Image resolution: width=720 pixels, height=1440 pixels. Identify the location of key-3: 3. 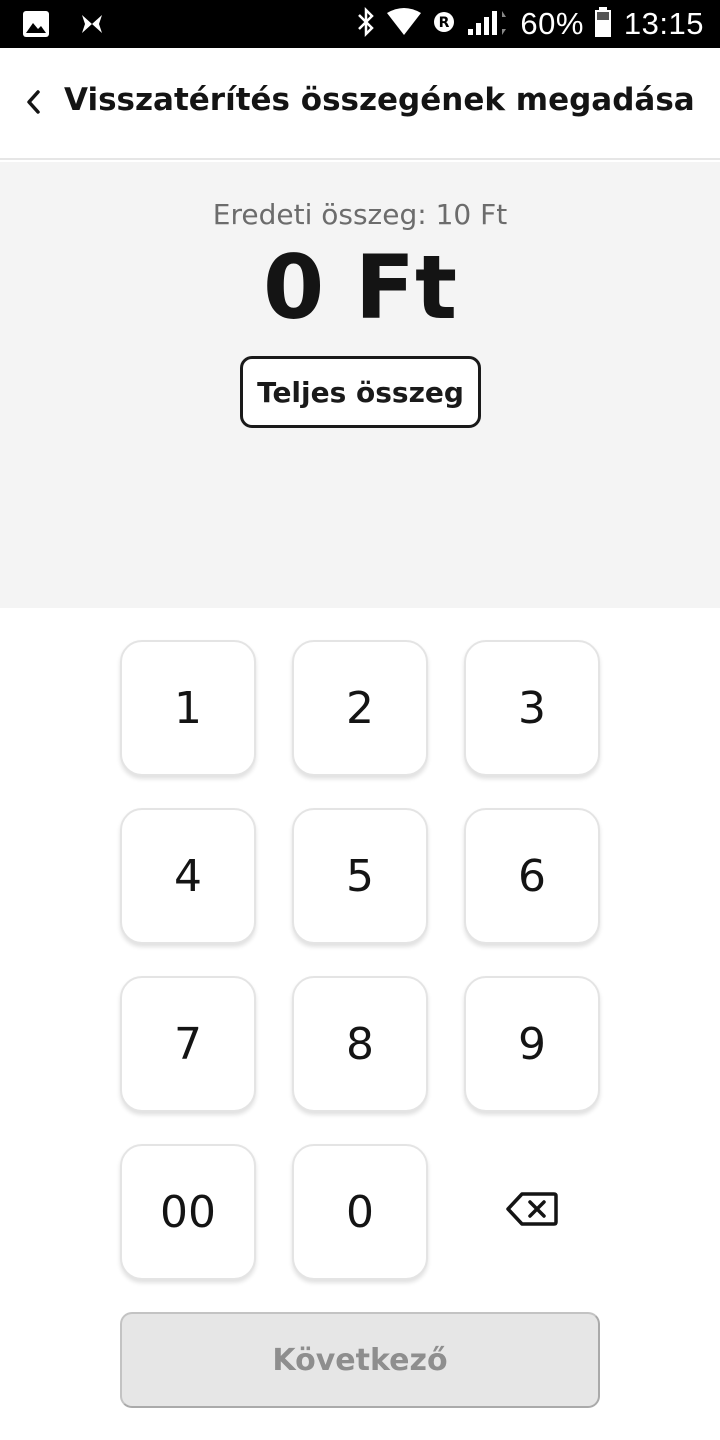
(532, 708).